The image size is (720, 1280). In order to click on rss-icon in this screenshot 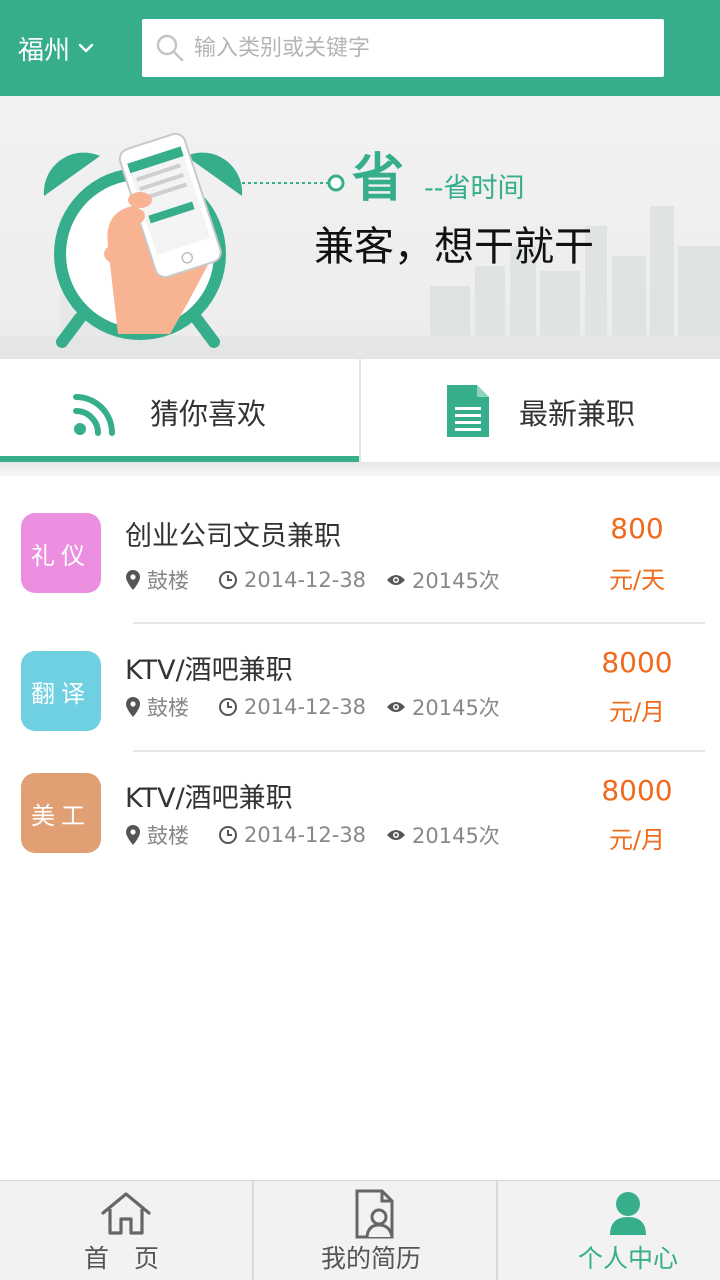, I will do `click(94, 415)`.